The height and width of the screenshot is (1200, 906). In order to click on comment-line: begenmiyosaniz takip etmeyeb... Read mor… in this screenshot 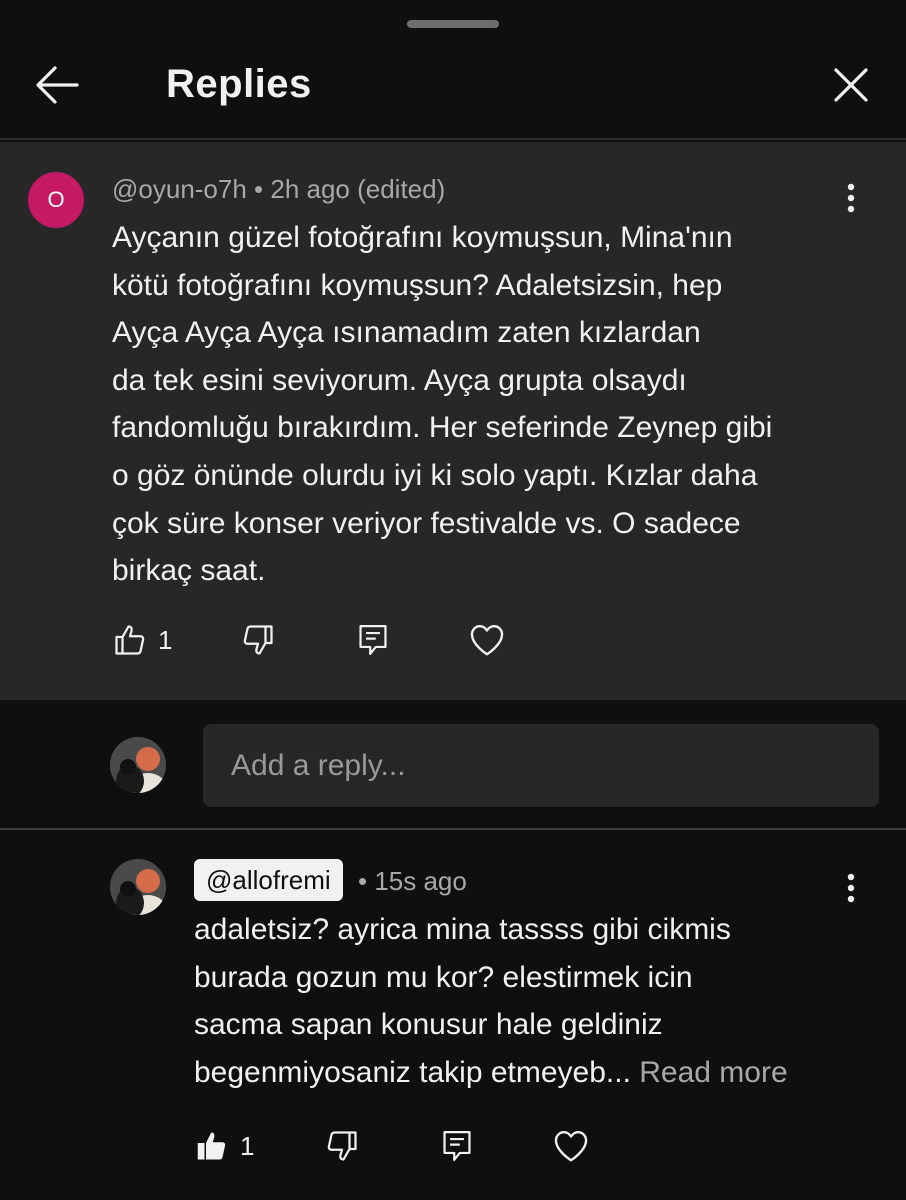, I will do `click(491, 1073)`.